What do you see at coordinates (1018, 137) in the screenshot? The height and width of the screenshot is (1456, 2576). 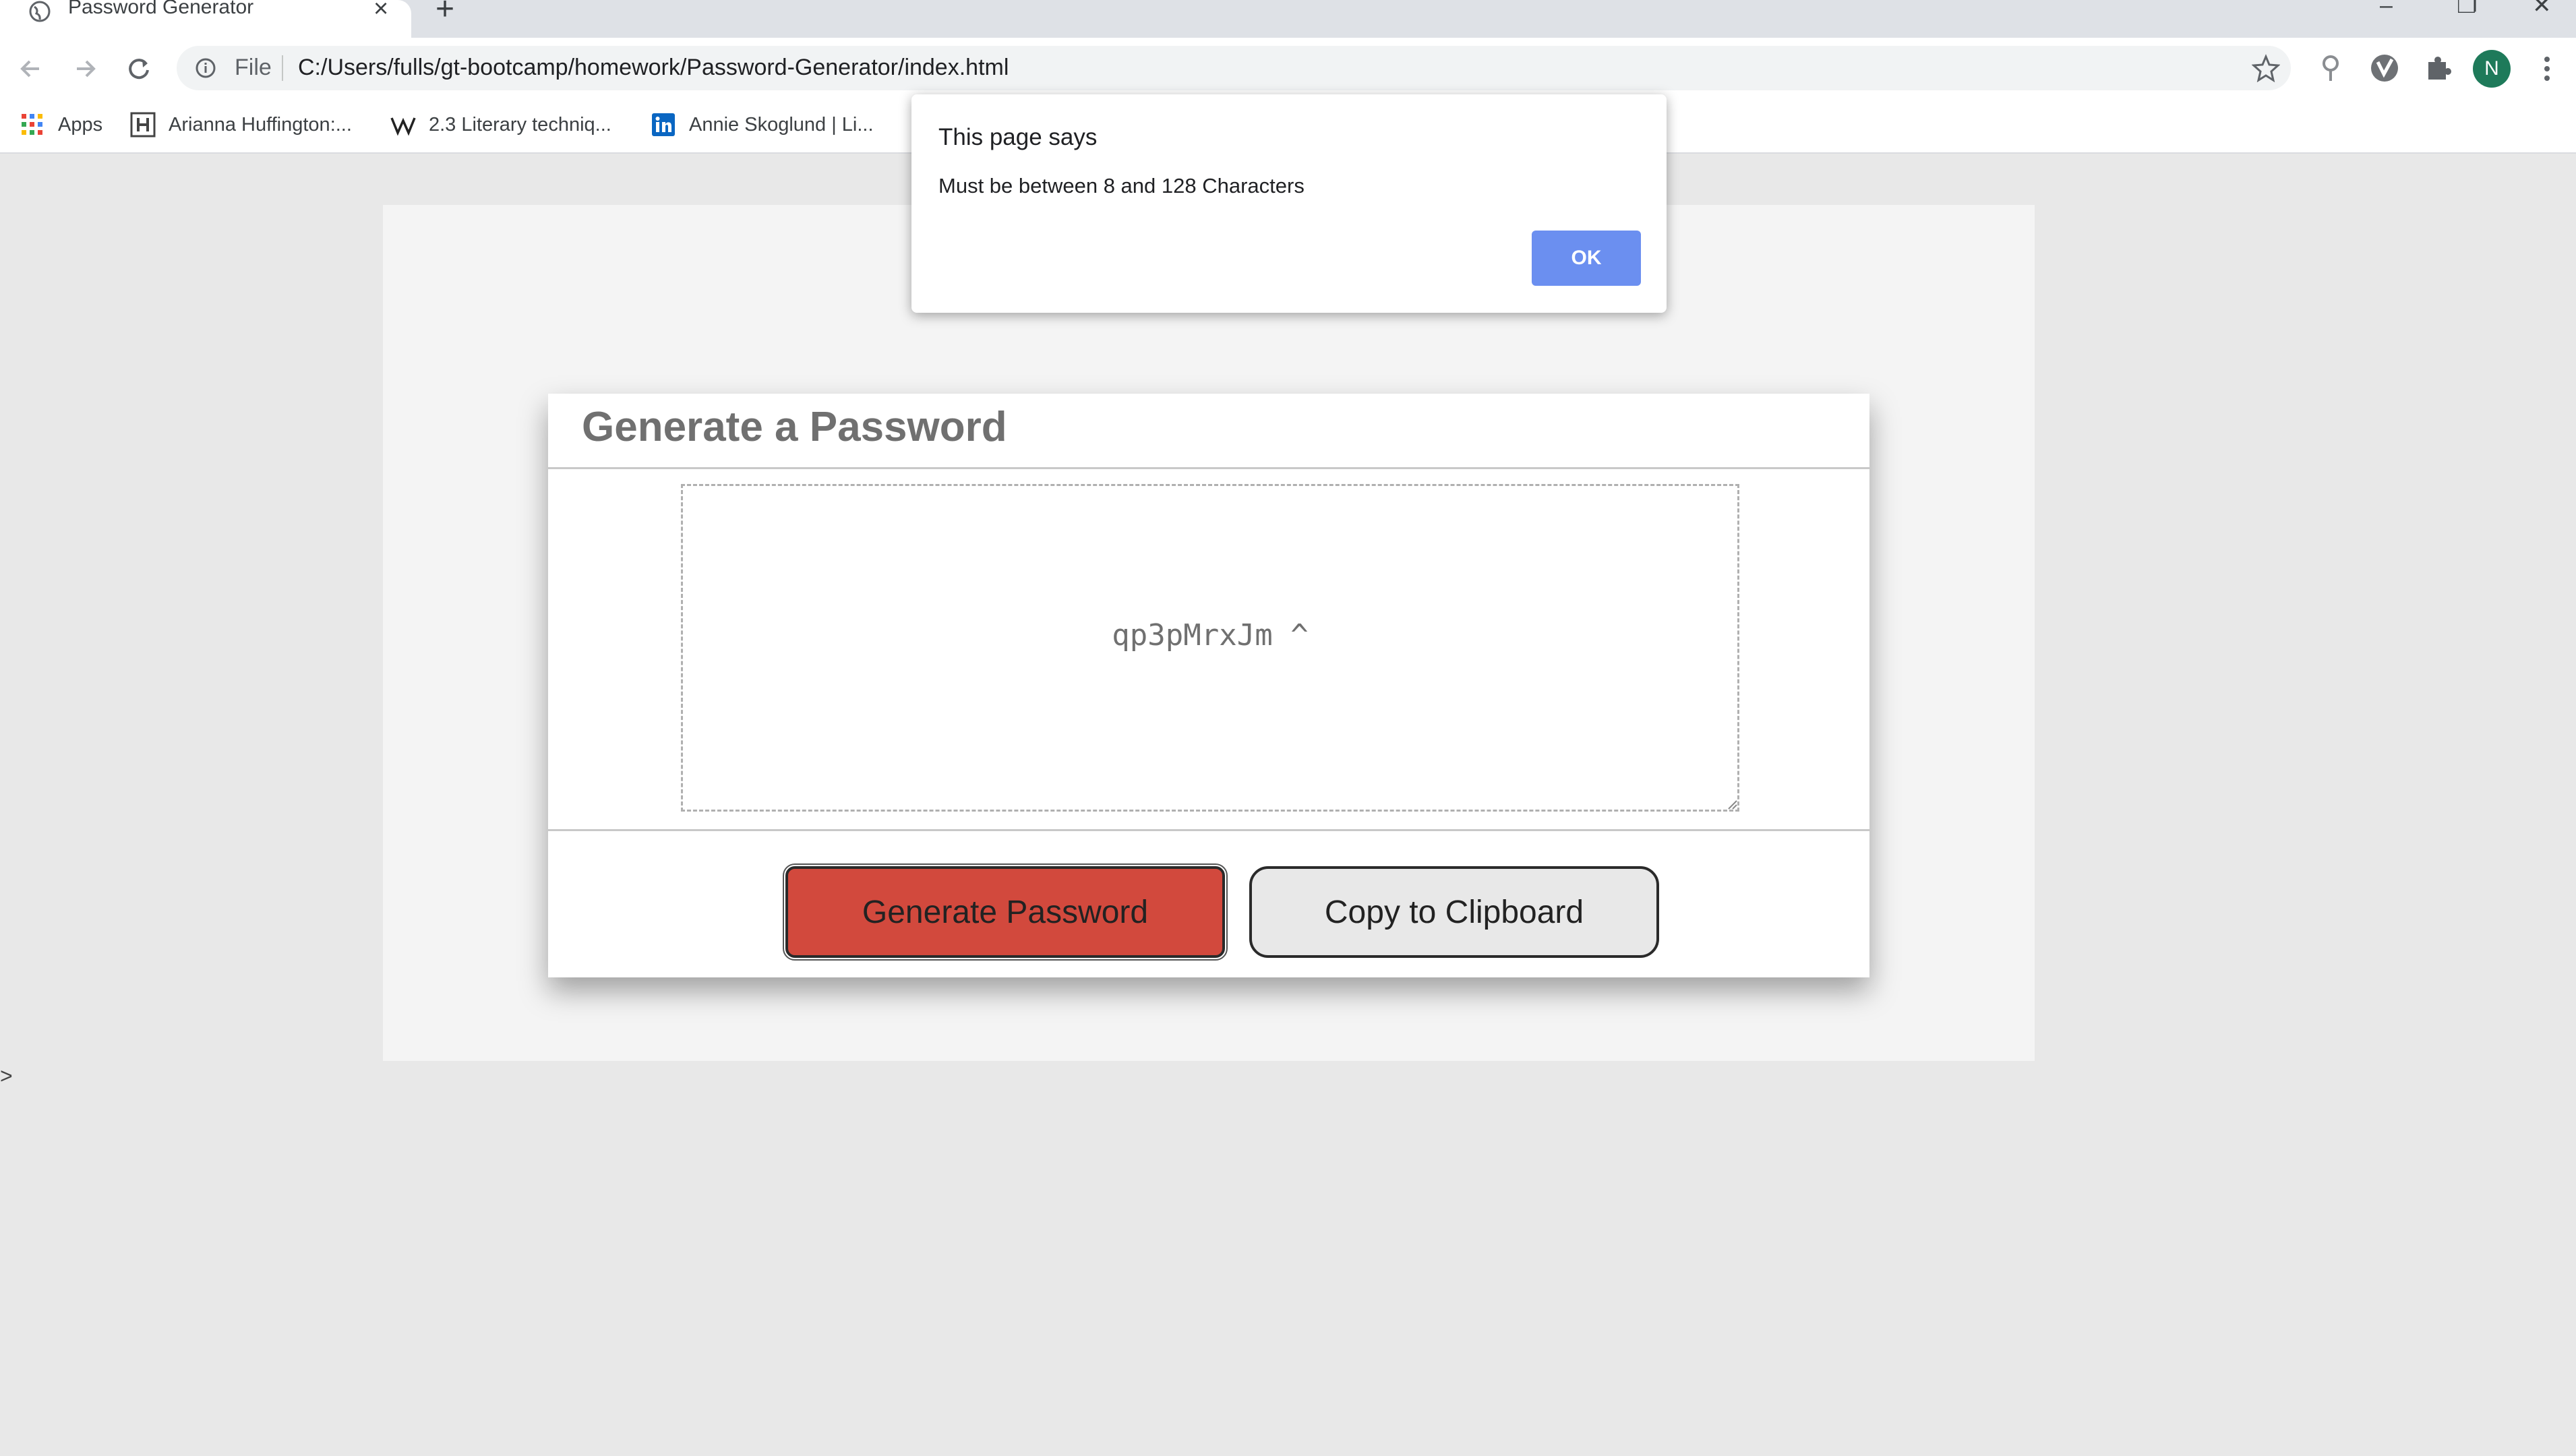 I see `alert-title: This page says` at bounding box center [1018, 137].